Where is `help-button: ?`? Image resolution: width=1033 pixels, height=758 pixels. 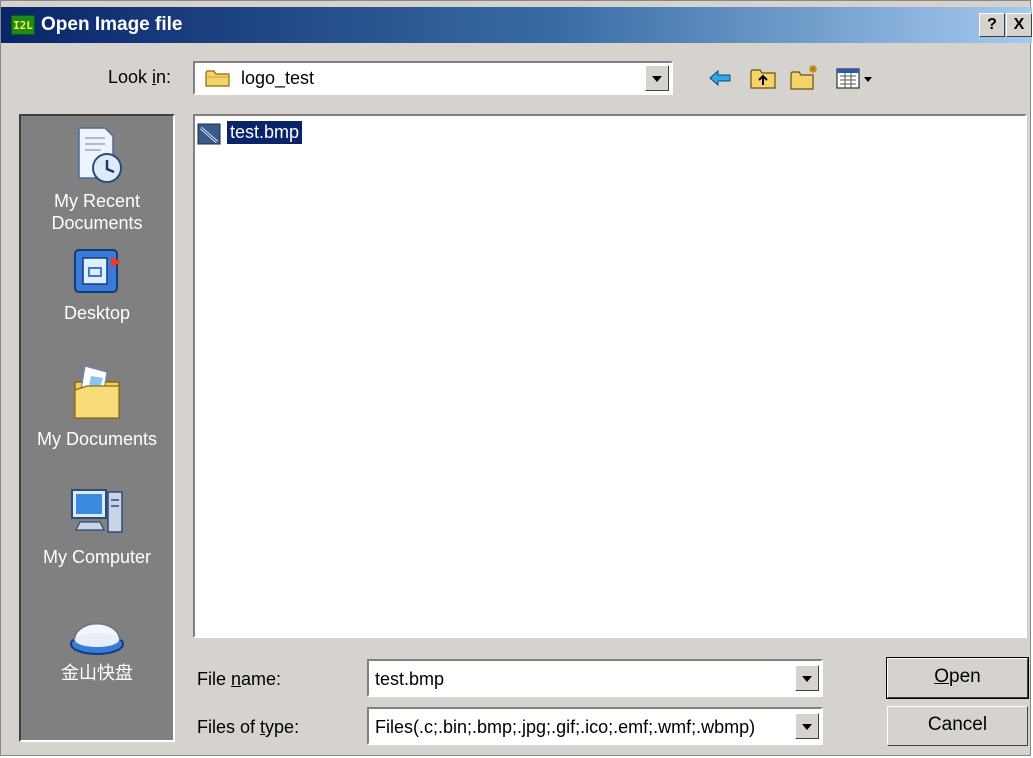
help-button: ? is located at coordinates (992, 25).